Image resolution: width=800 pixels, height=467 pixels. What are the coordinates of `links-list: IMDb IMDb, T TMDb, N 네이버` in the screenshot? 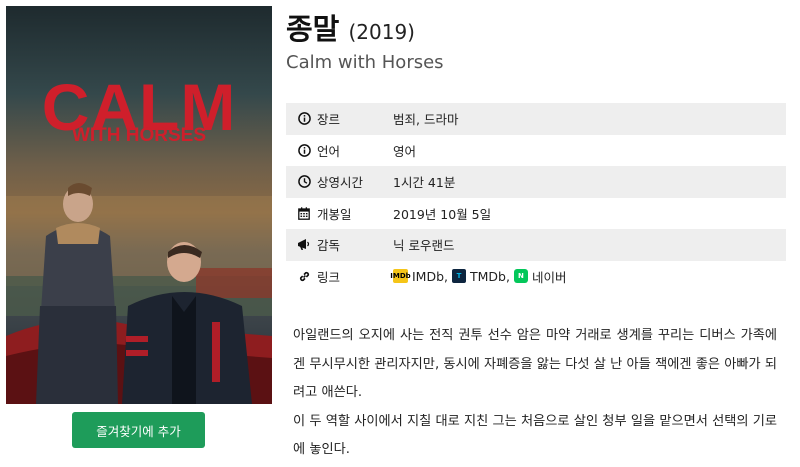 It's located at (480, 276).